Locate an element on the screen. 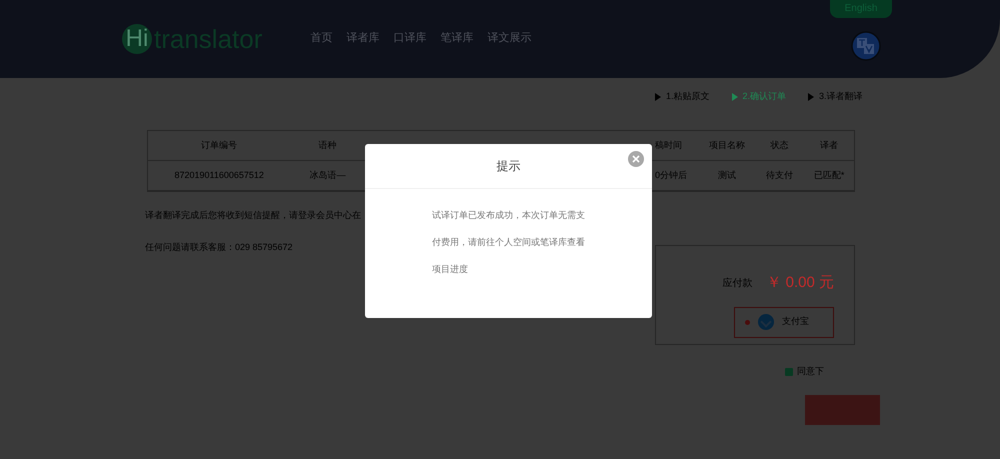 The width and height of the screenshot is (1000, 459). column-header: 订单编号 is located at coordinates (219, 145).